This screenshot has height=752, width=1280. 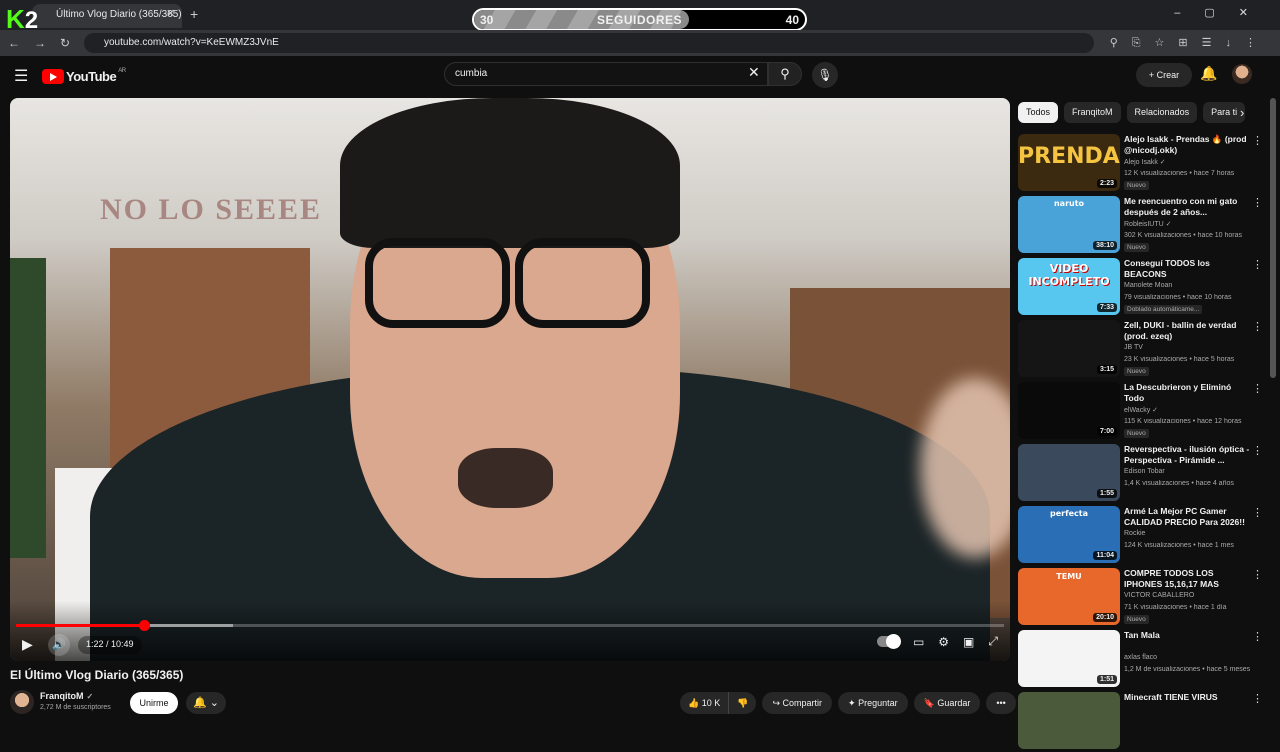 I want to click on video-thumbnail: PRENDAS 2:23, so click(x=1069, y=162).